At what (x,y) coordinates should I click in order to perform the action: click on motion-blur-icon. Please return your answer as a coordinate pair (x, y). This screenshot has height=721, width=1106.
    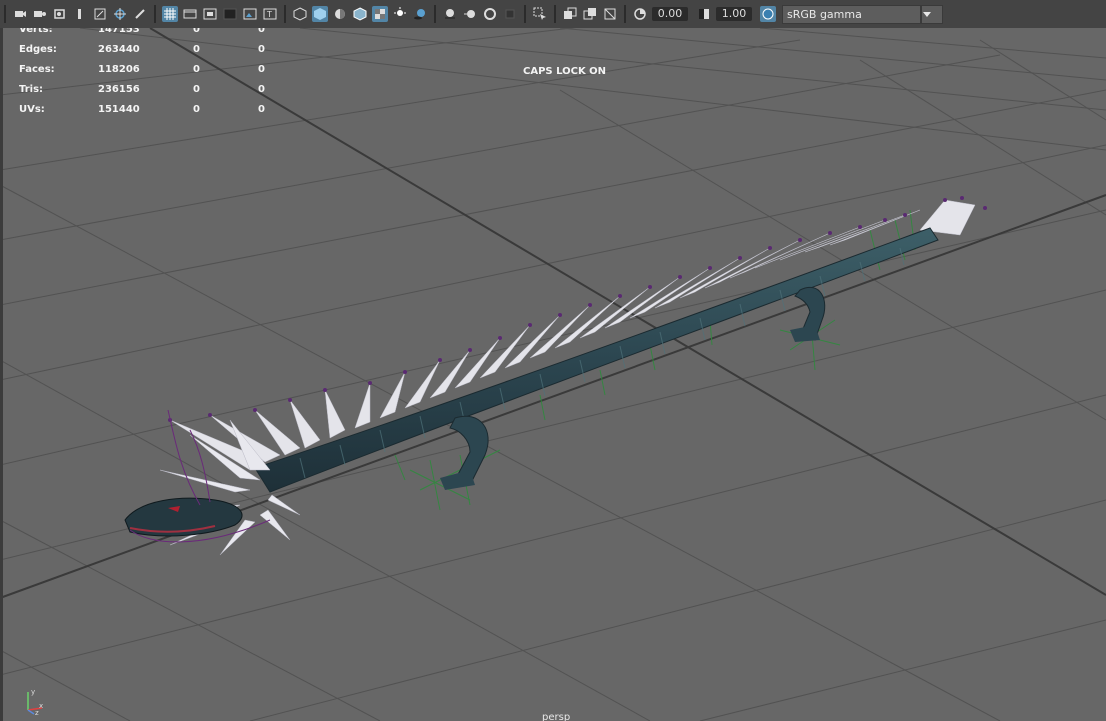
    Looking at the image, I should click on (470, 14).